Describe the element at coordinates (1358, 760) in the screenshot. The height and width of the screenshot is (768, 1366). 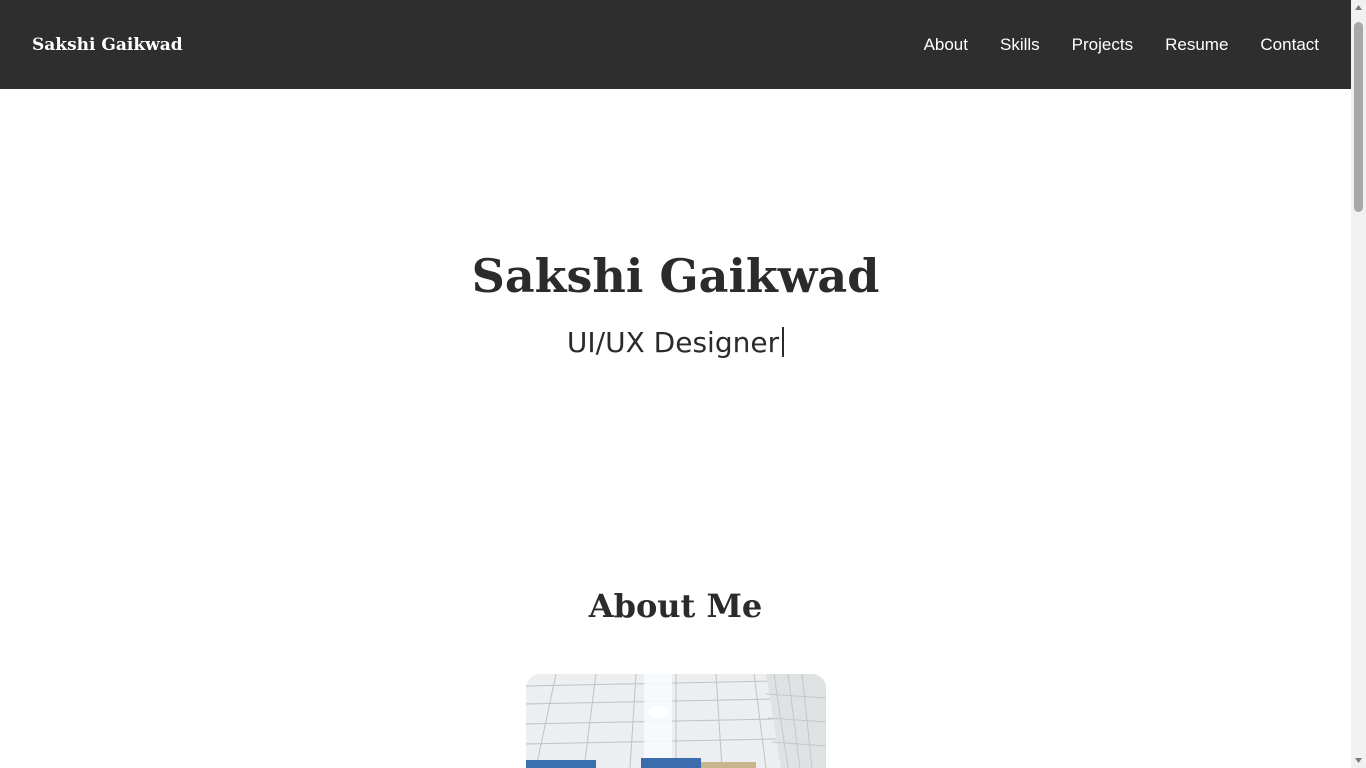
I see `scroll-down-arrow-icon` at that location.